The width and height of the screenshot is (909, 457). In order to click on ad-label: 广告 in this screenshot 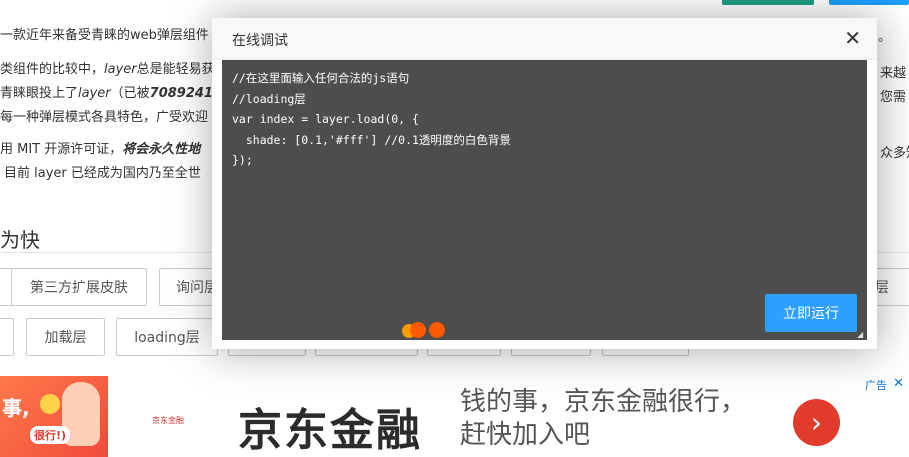, I will do `click(876, 385)`.